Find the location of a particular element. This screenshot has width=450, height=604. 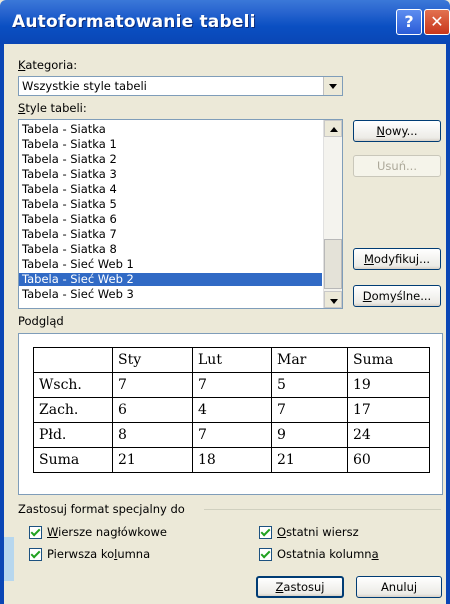

category-dropdown: Wszystkie style tabeli is located at coordinates (180, 86).